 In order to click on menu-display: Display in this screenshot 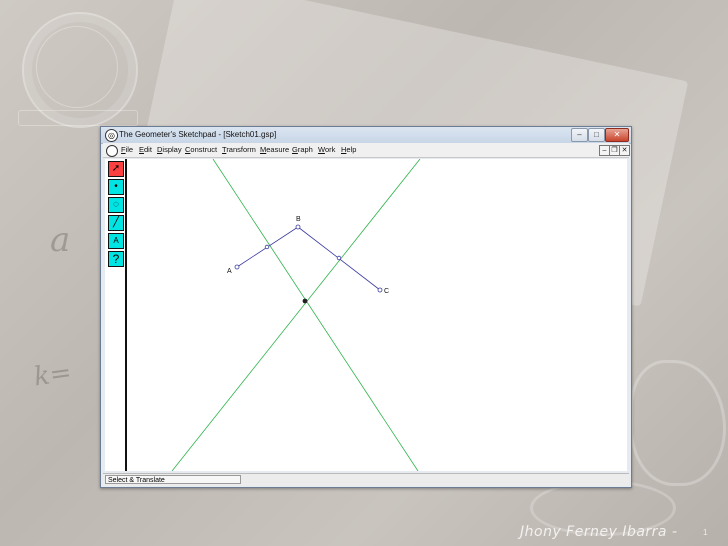, I will do `click(169, 149)`.